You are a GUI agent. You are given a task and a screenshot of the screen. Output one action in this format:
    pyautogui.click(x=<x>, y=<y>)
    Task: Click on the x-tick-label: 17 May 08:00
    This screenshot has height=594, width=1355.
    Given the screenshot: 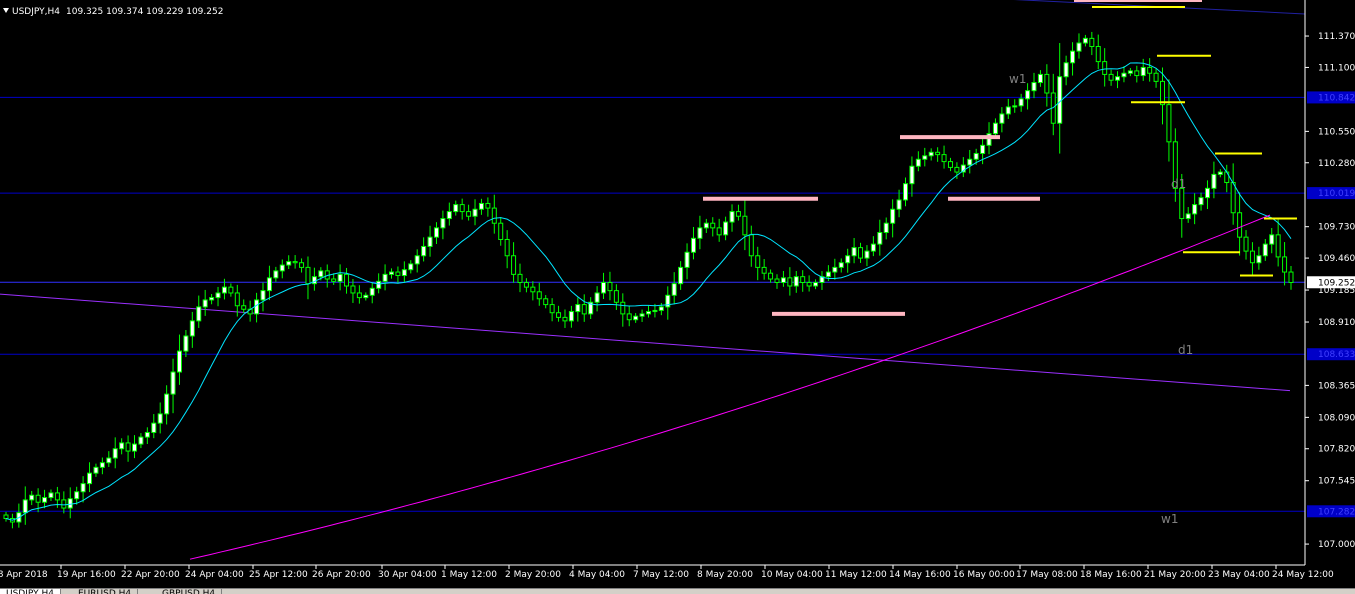 What is the action you would take?
    pyautogui.click(x=1047, y=575)
    